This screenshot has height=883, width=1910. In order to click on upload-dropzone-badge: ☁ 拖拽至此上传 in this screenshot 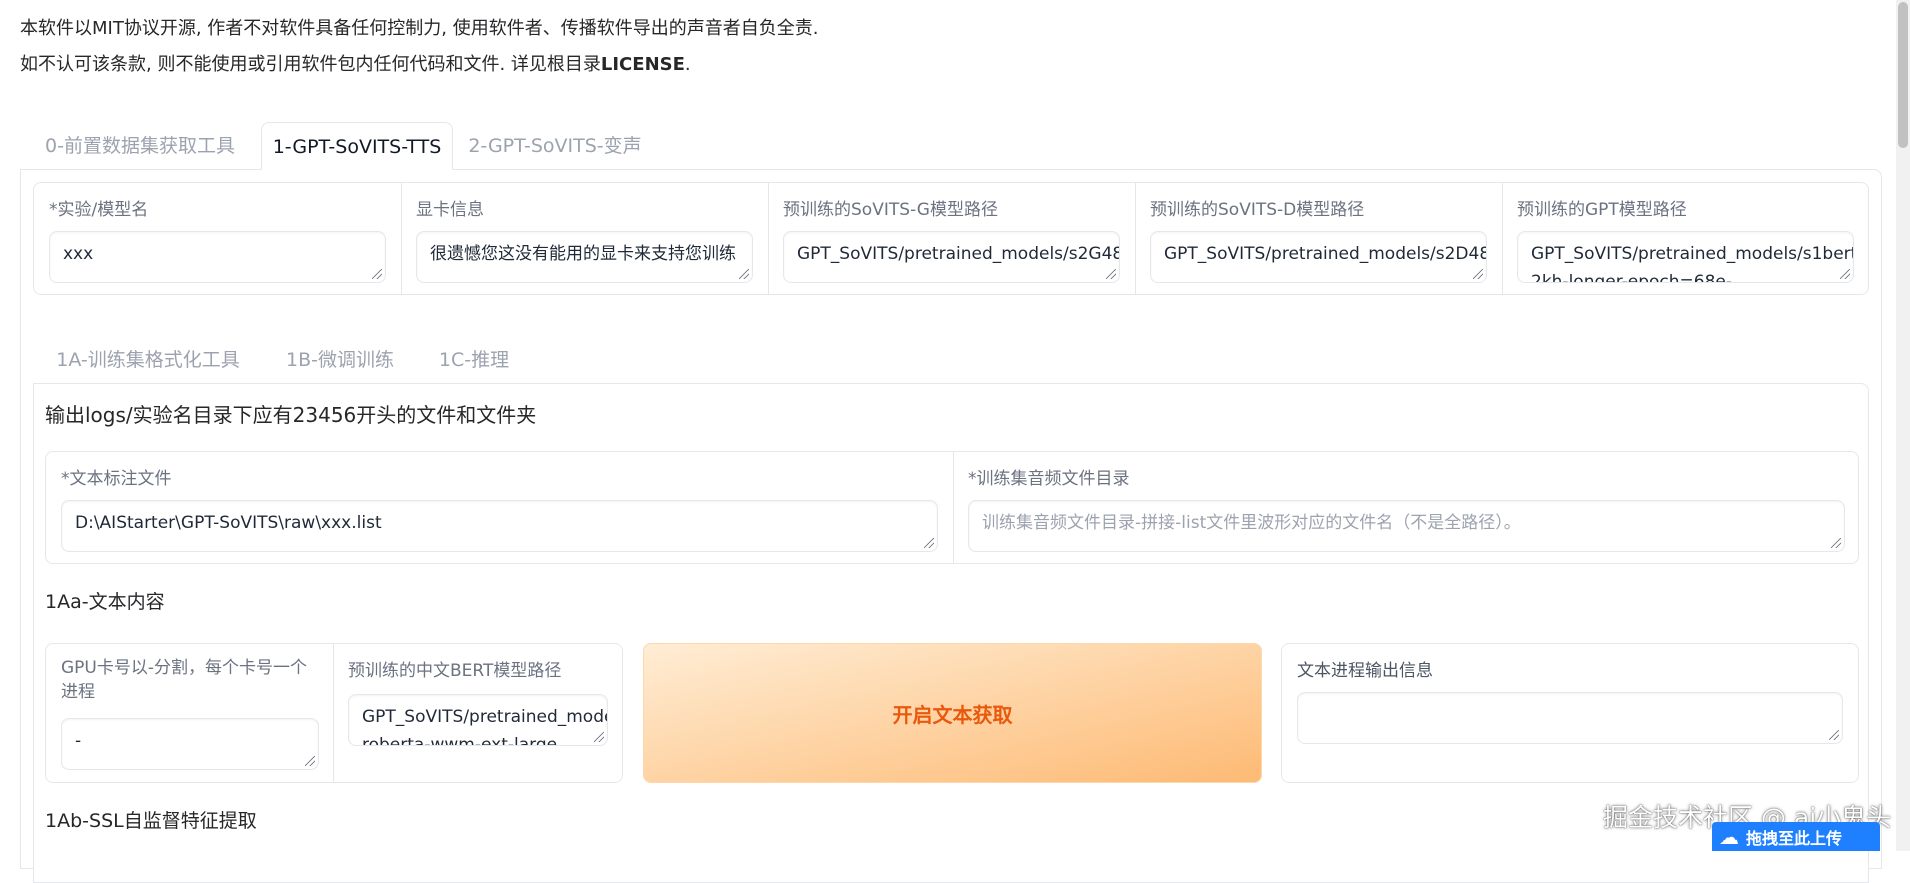, I will do `click(1796, 836)`.